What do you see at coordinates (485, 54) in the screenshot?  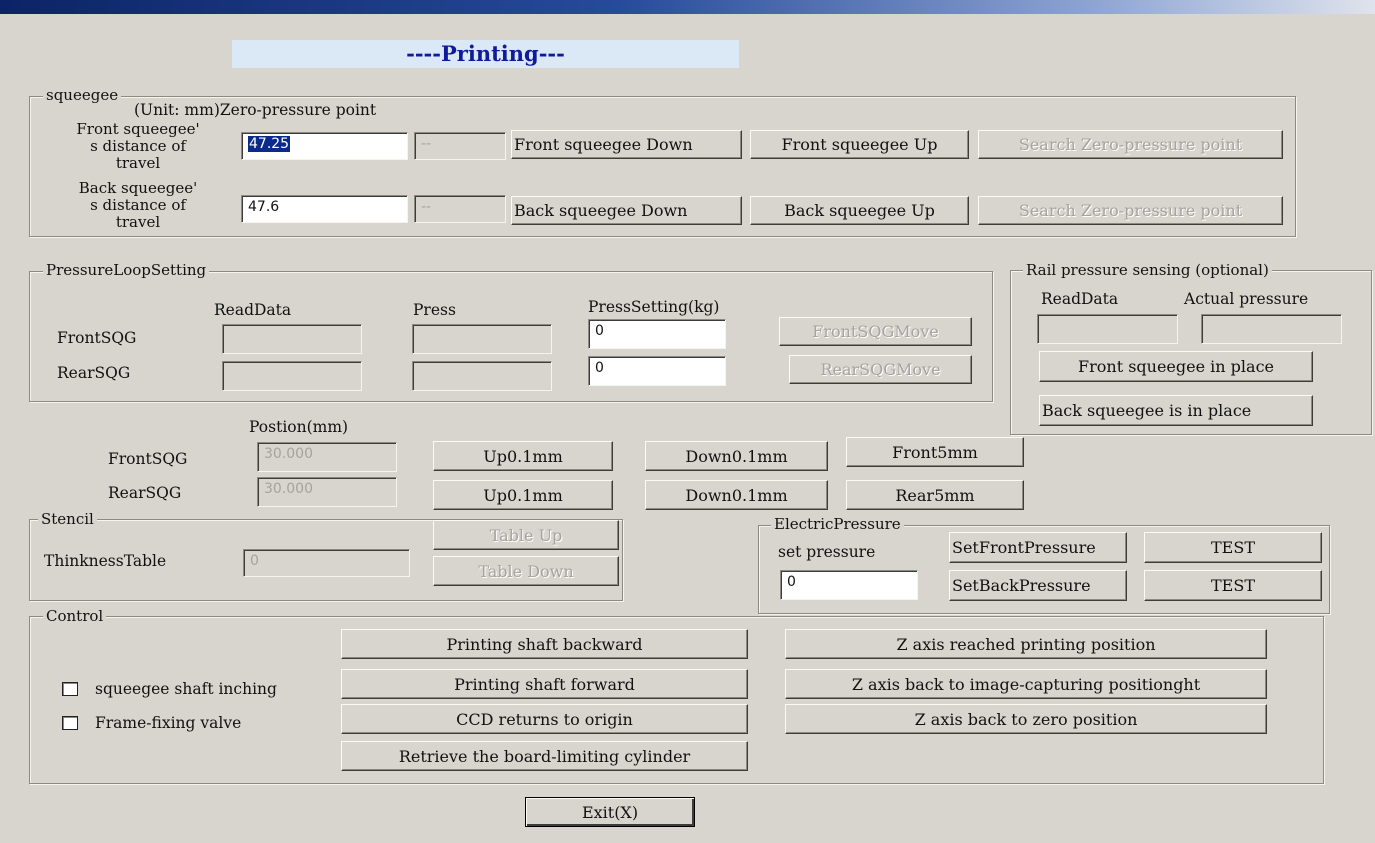 I see `page-title: ----Printing---` at bounding box center [485, 54].